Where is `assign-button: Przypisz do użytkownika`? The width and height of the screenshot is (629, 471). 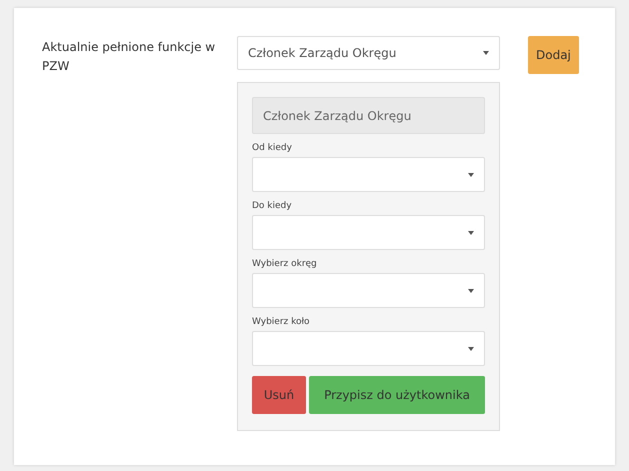
assign-button: Przypisz do użytkownika is located at coordinates (397, 395).